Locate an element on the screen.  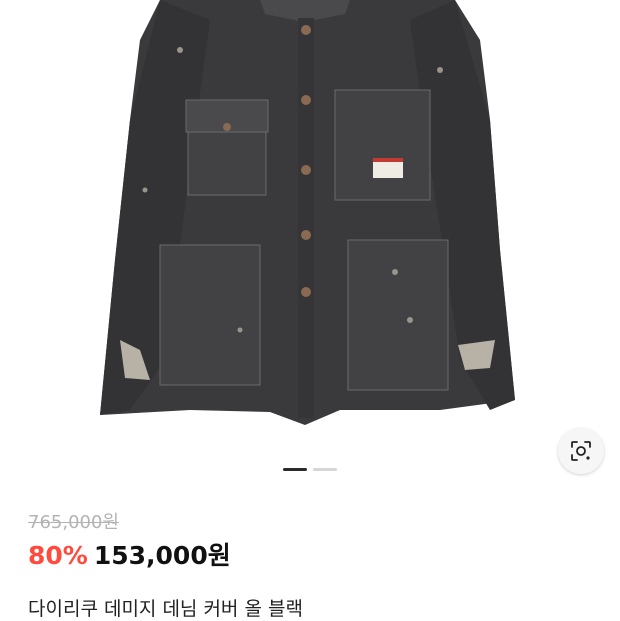
original-price: 765,000원 is located at coordinates (73, 522).